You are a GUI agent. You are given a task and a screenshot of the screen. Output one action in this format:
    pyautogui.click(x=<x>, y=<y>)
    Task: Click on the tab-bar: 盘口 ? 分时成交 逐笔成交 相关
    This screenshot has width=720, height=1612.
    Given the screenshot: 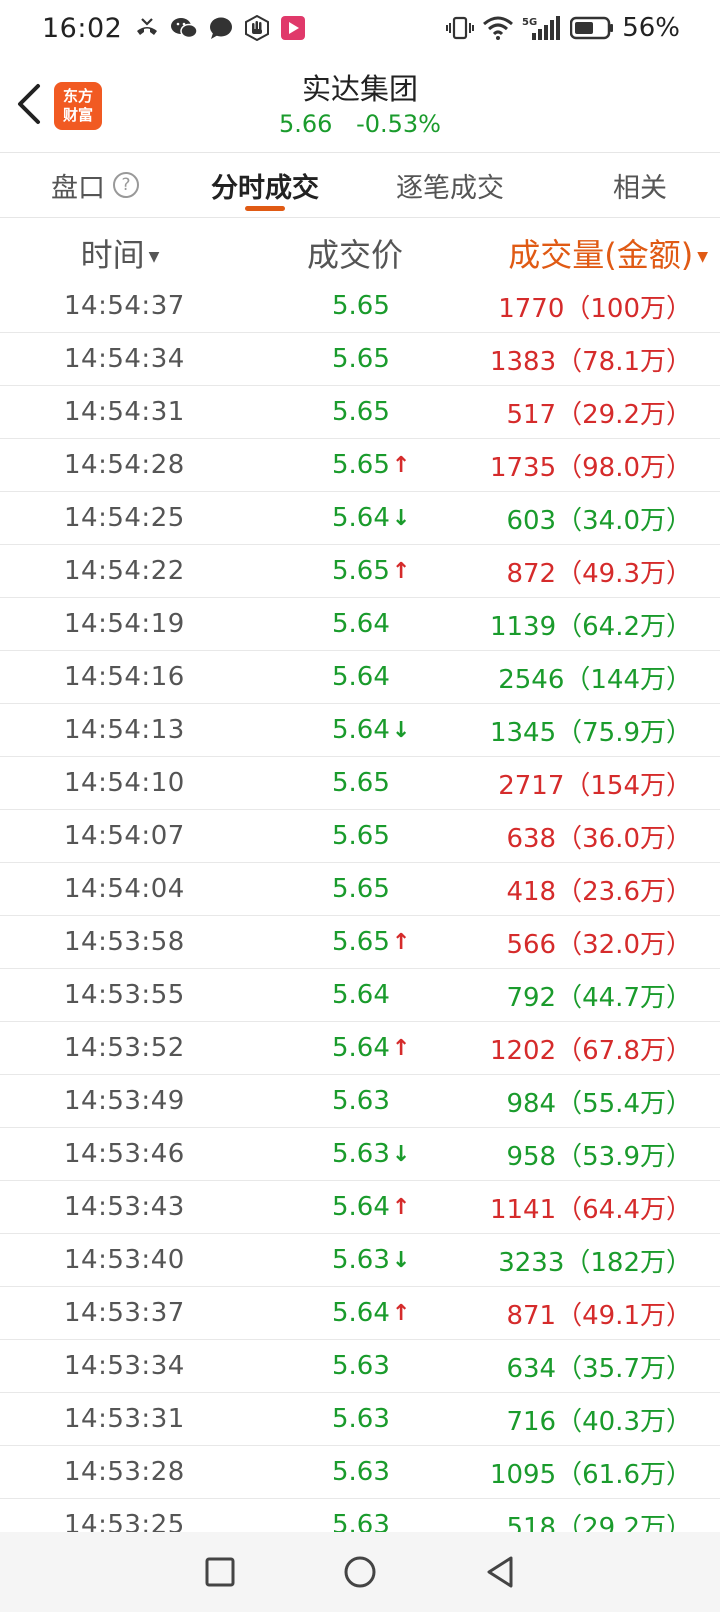 What is the action you would take?
    pyautogui.click(x=360, y=185)
    